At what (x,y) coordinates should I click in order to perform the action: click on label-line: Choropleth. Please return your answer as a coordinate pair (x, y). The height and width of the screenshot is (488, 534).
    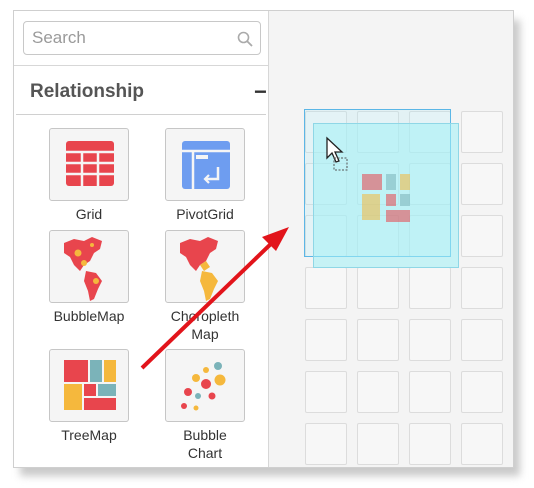
    Looking at the image, I should click on (205, 316).